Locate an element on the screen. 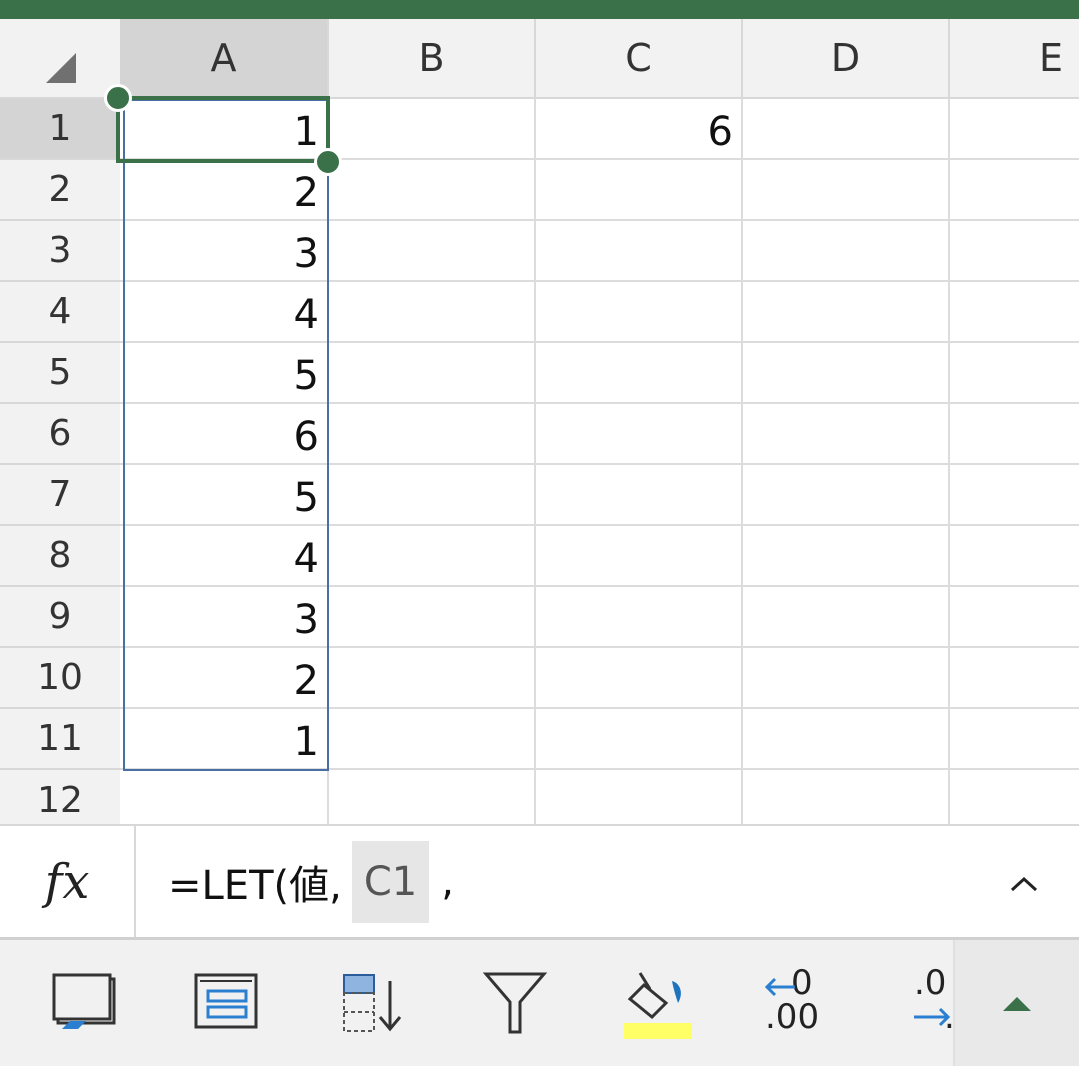  formula-suffix: , is located at coordinates (447, 881).